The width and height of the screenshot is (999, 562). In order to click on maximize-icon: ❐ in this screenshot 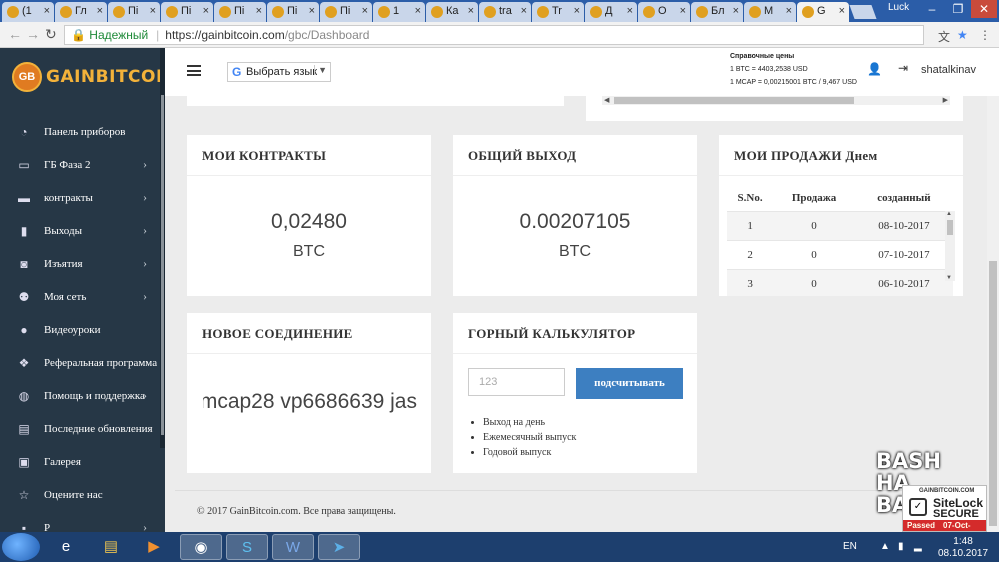, I will do `click(958, 9)`.